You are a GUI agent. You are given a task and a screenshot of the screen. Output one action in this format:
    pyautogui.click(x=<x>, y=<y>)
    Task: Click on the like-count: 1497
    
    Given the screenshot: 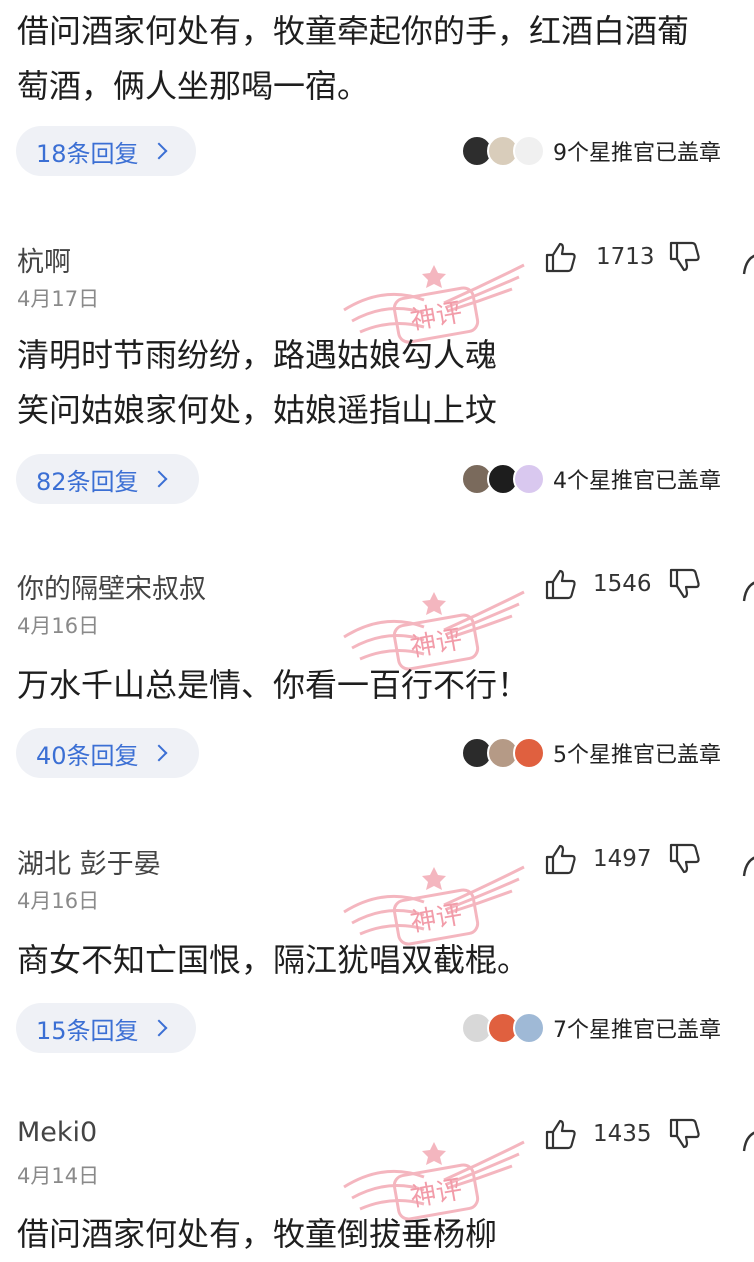 What is the action you would take?
    pyautogui.click(x=622, y=859)
    